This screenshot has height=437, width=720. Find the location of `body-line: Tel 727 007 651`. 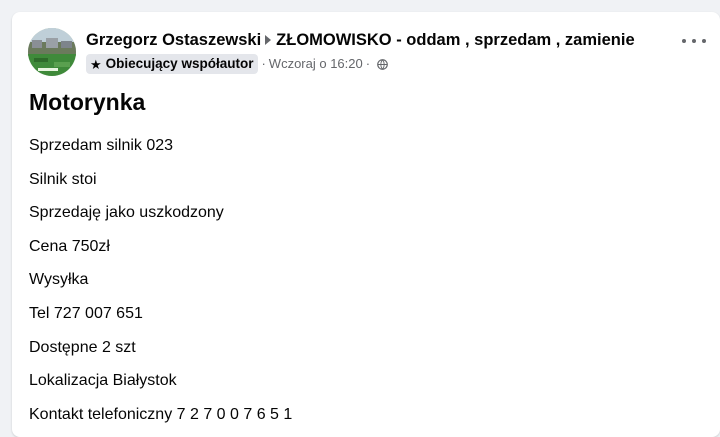

body-line: Tel 727 007 651 is located at coordinates (86, 313).